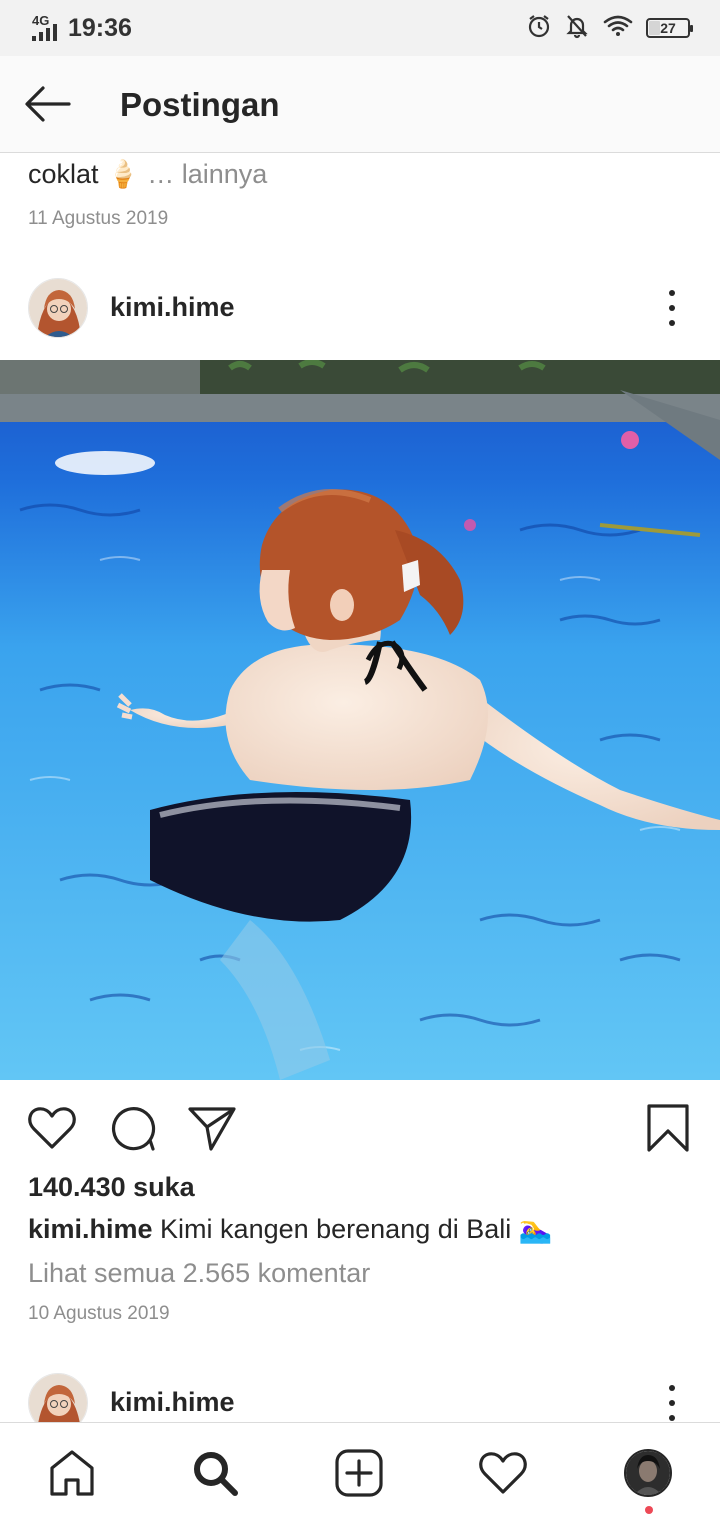  Describe the element at coordinates (360, 308) in the screenshot. I see `post-header: kimi.hime` at that location.